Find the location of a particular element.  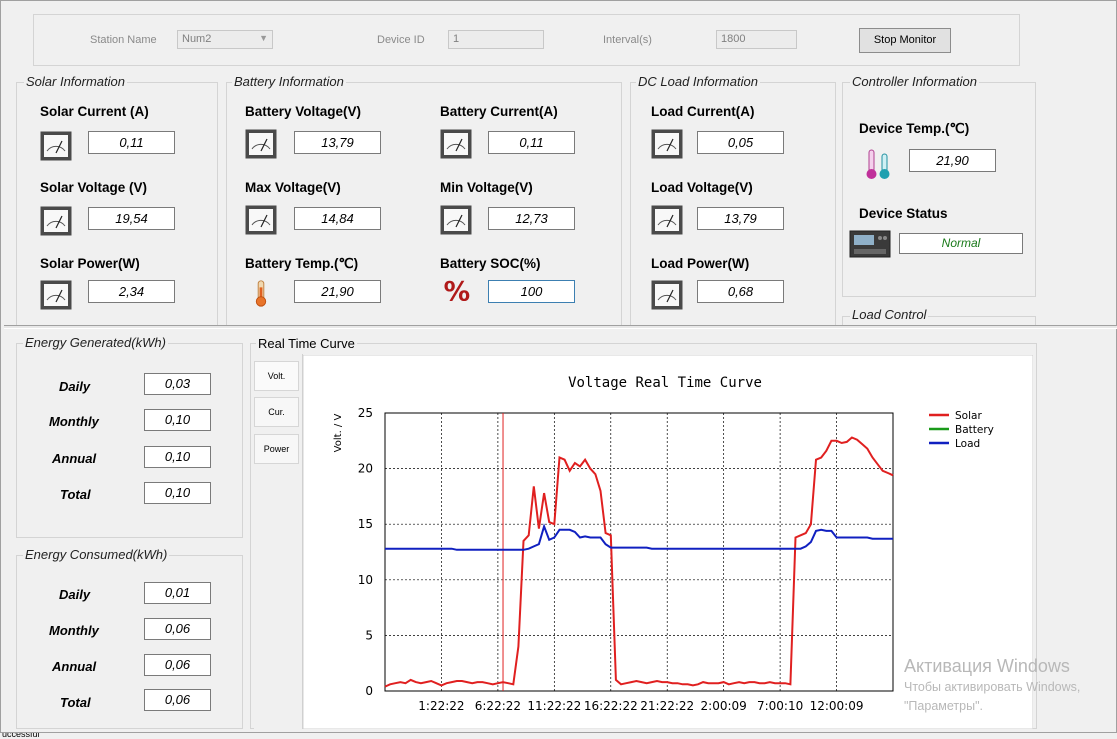

chevron-down-icon: ▼ is located at coordinates (263, 38).